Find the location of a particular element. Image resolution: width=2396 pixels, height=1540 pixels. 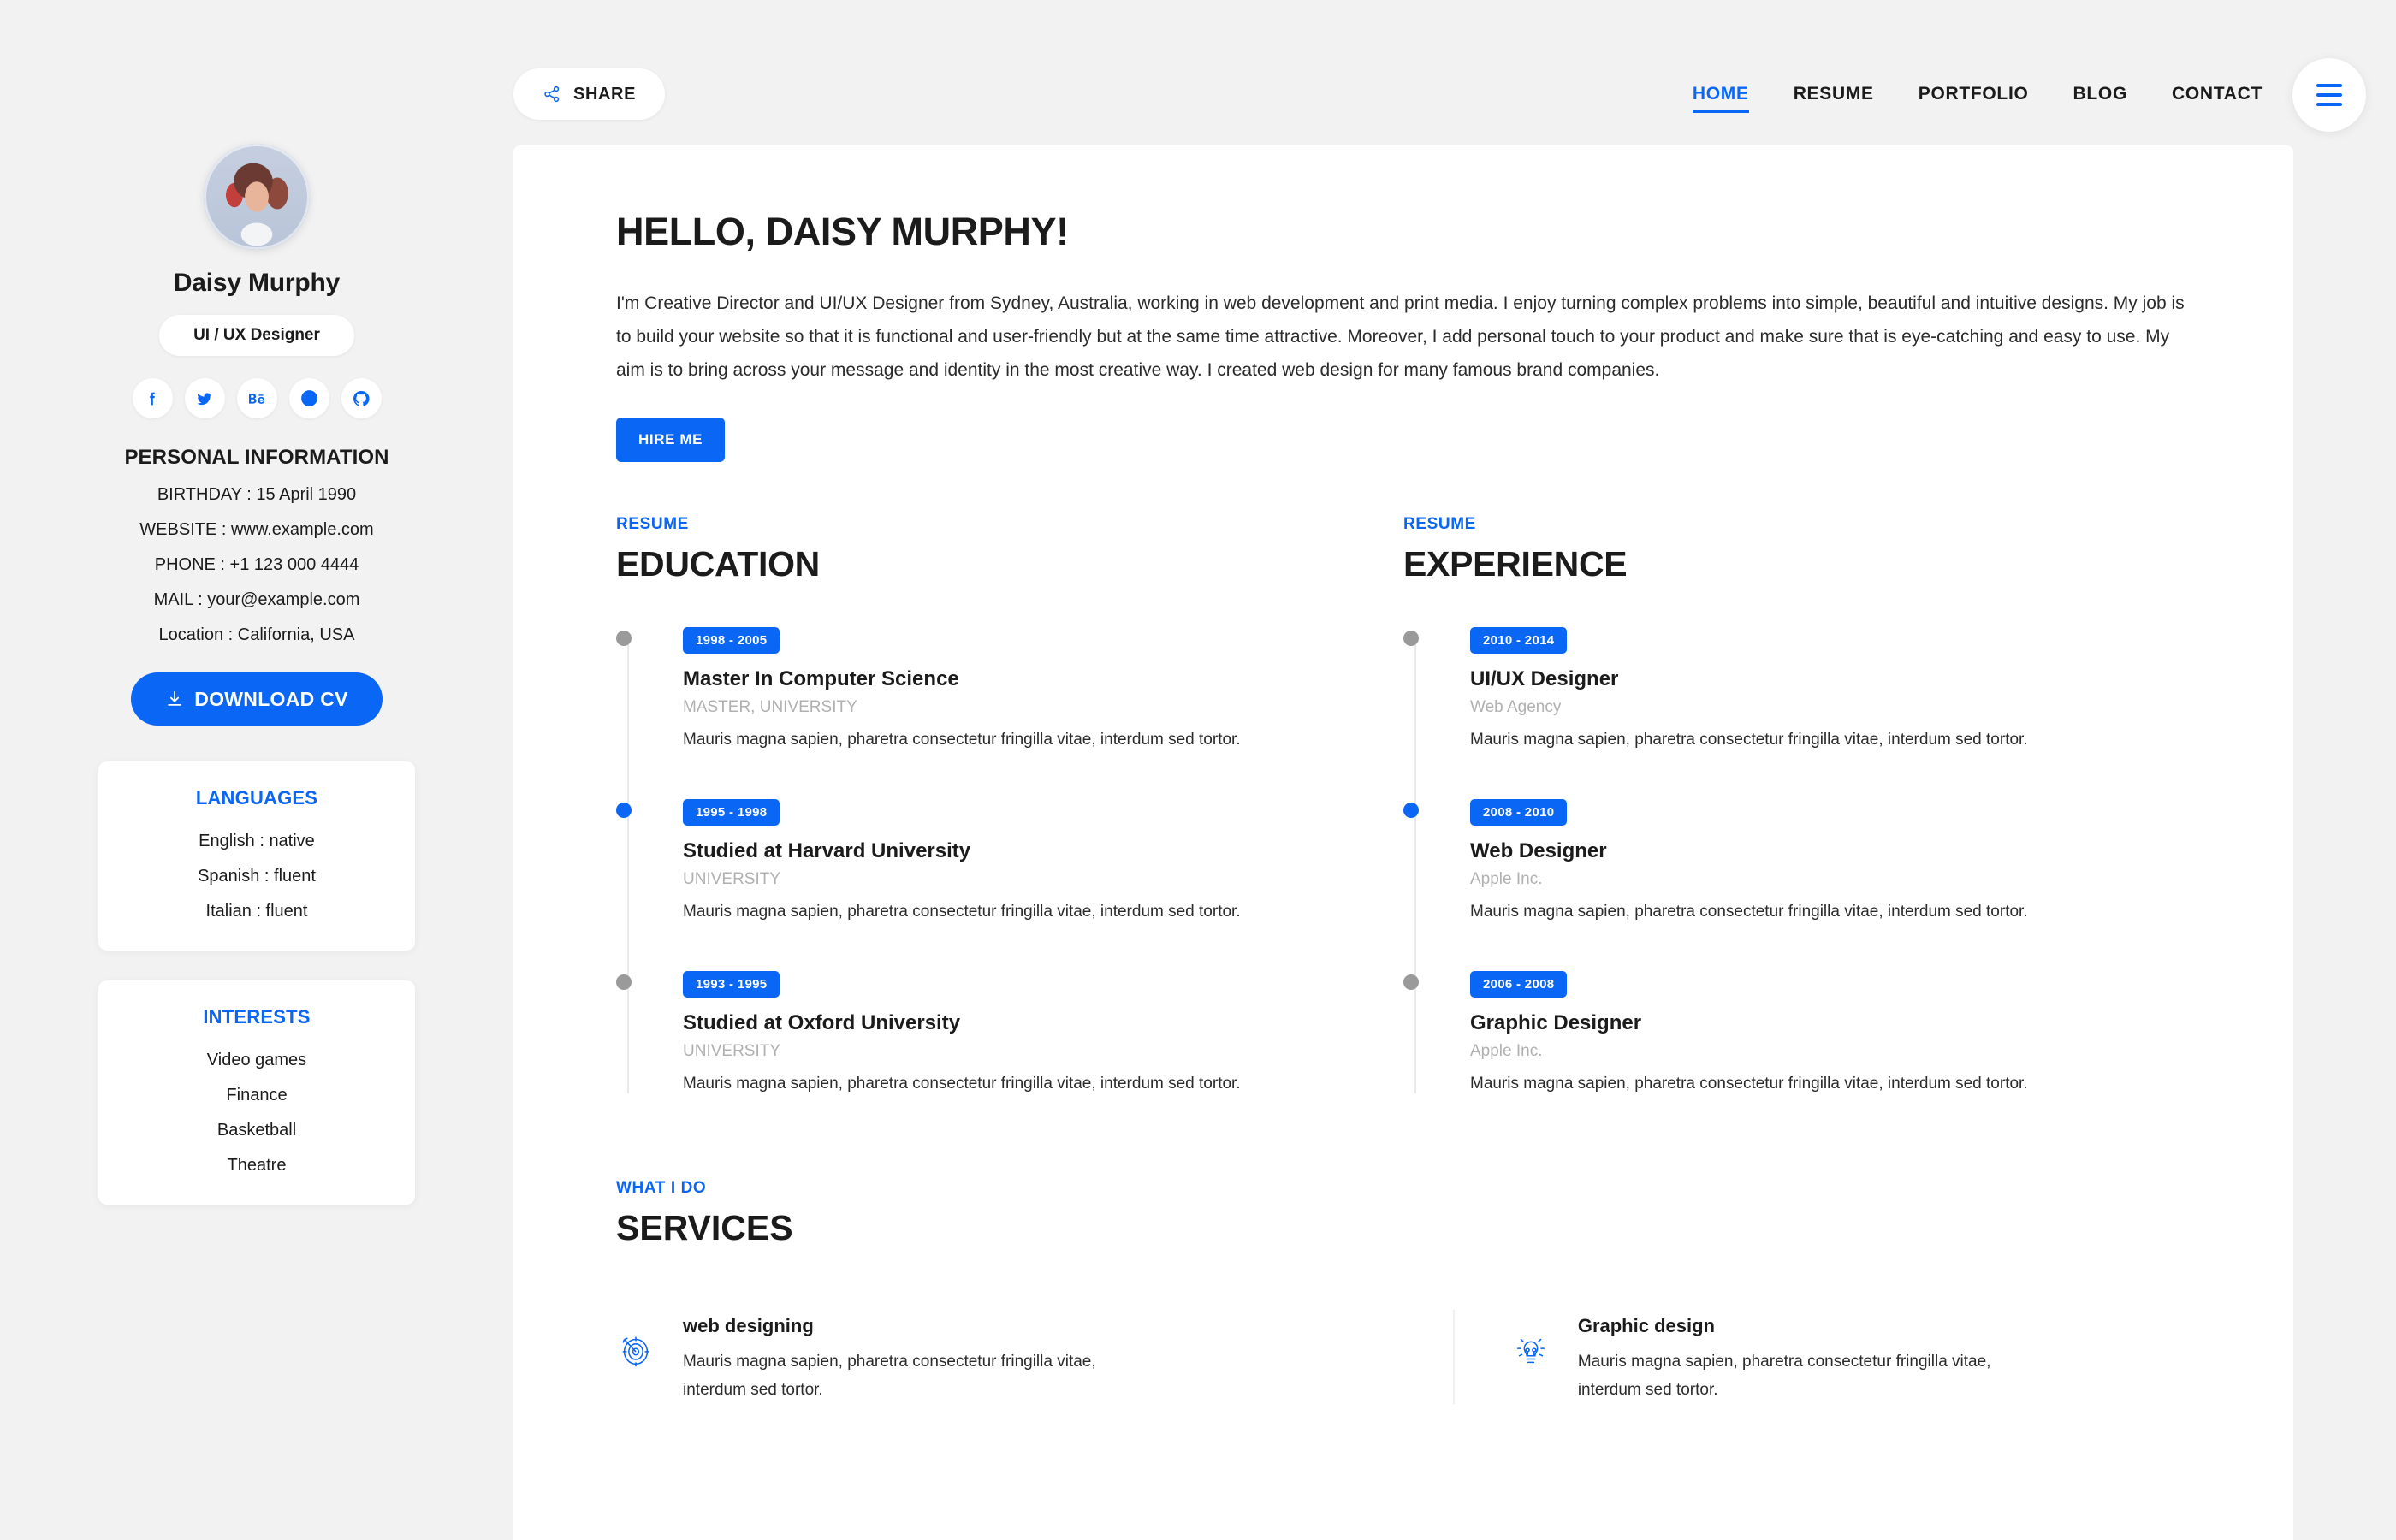

dribbble-icon is located at coordinates (308, 398).